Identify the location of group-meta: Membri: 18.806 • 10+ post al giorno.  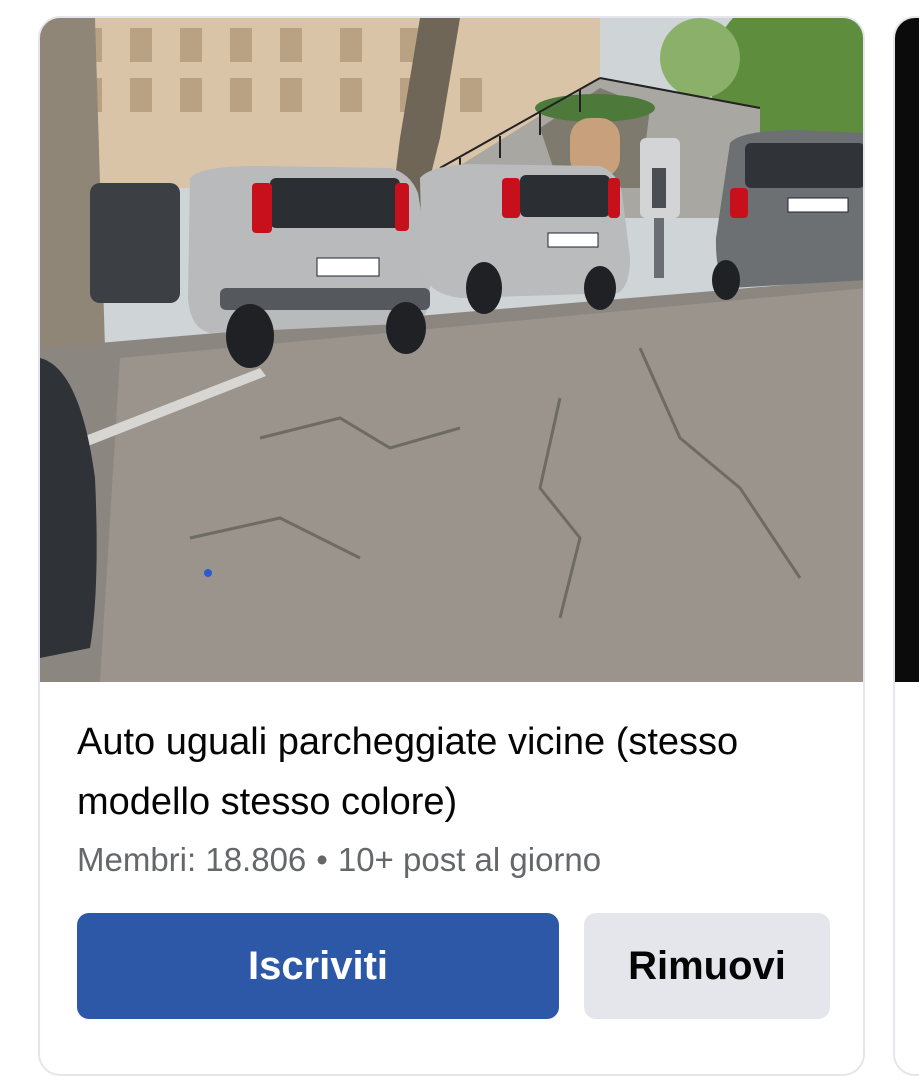
(457, 860).